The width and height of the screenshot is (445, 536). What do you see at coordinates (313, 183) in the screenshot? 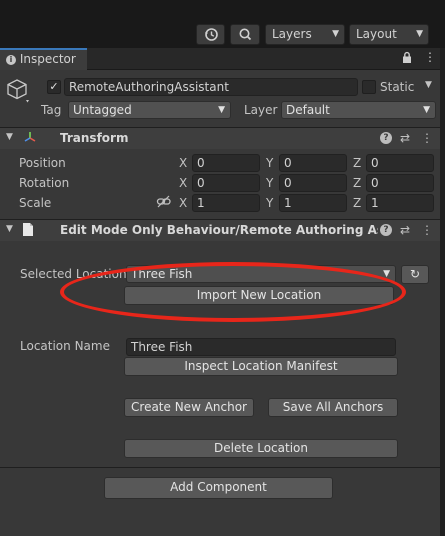
I see `rotation-y-field: 0` at bounding box center [313, 183].